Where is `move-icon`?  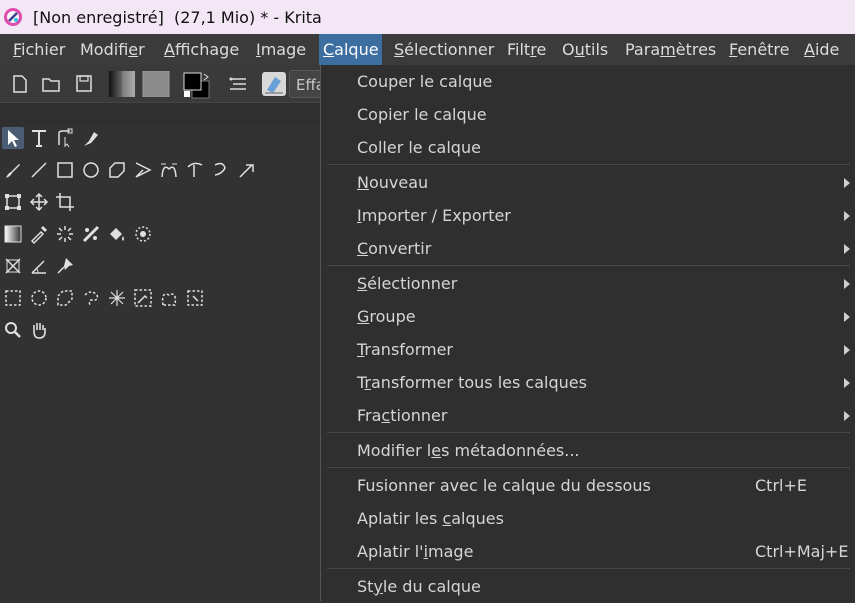 move-icon is located at coordinates (39, 202).